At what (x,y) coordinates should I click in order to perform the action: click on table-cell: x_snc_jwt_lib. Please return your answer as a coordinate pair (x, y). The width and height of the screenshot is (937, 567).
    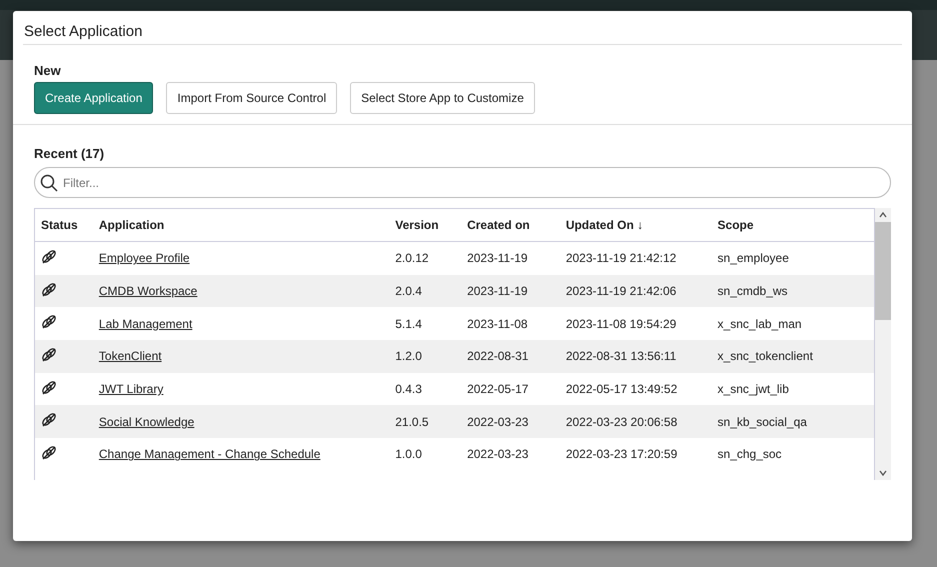
    Looking at the image, I should click on (793, 389).